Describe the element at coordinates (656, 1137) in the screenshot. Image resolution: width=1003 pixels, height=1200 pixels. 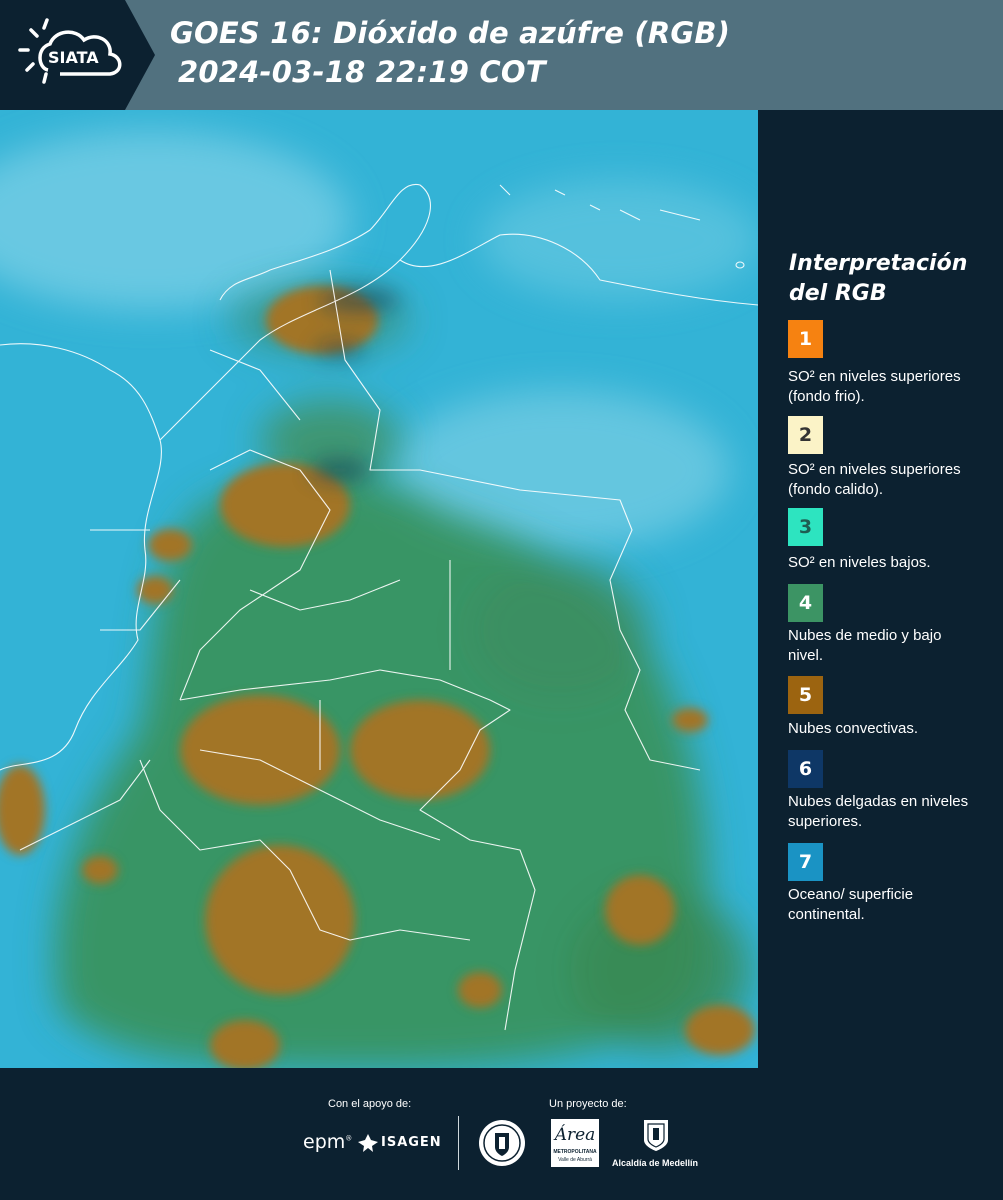
I see `alcaldia-shield-icon` at that location.